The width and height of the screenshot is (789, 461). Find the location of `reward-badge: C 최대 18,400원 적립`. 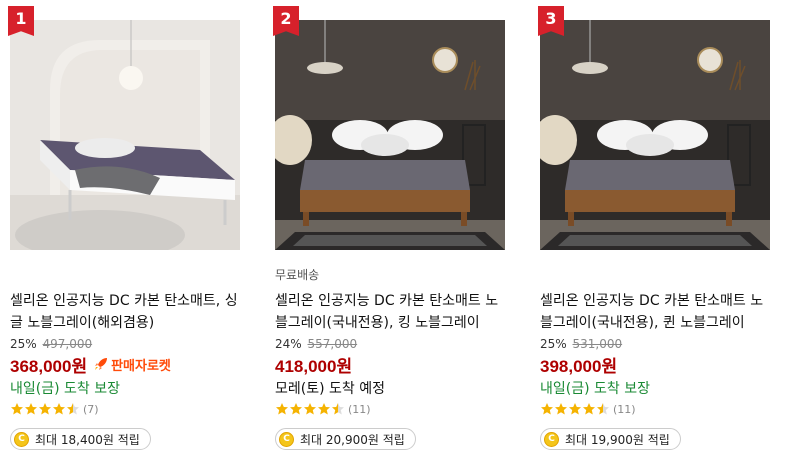

reward-badge: C 최대 18,400원 적립 is located at coordinates (80, 439).